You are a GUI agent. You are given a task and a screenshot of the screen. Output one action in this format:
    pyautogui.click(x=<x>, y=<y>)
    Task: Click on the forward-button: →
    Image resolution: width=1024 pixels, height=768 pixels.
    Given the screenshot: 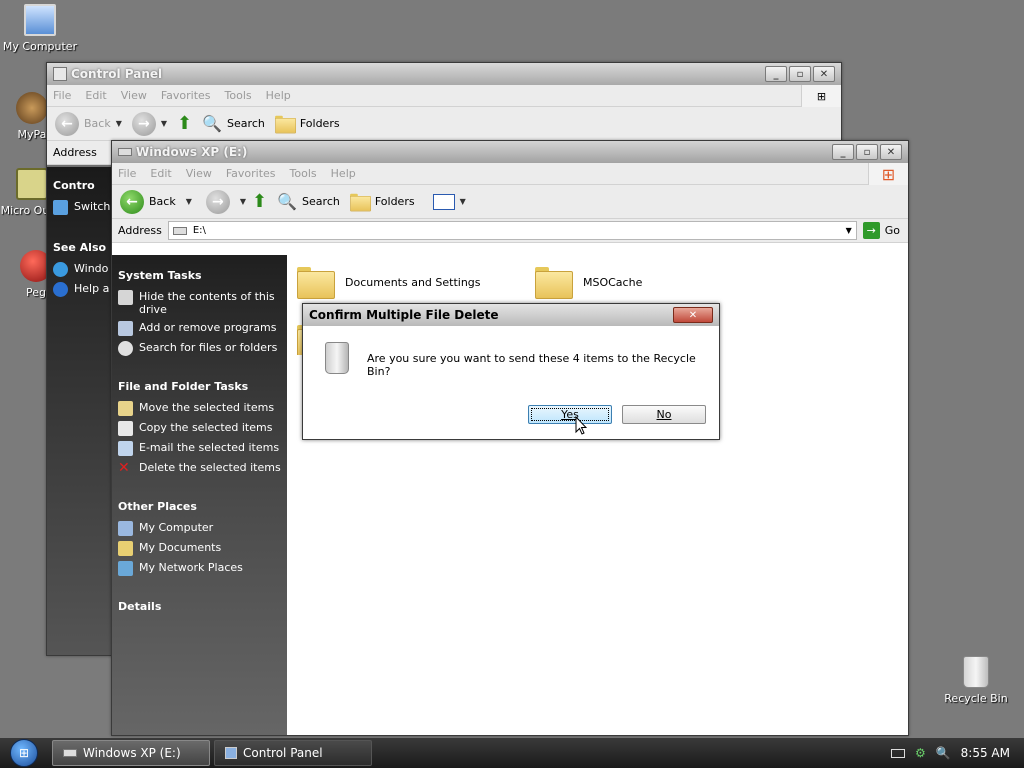 What is the action you would take?
    pyautogui.click(x=217, y=201)
    